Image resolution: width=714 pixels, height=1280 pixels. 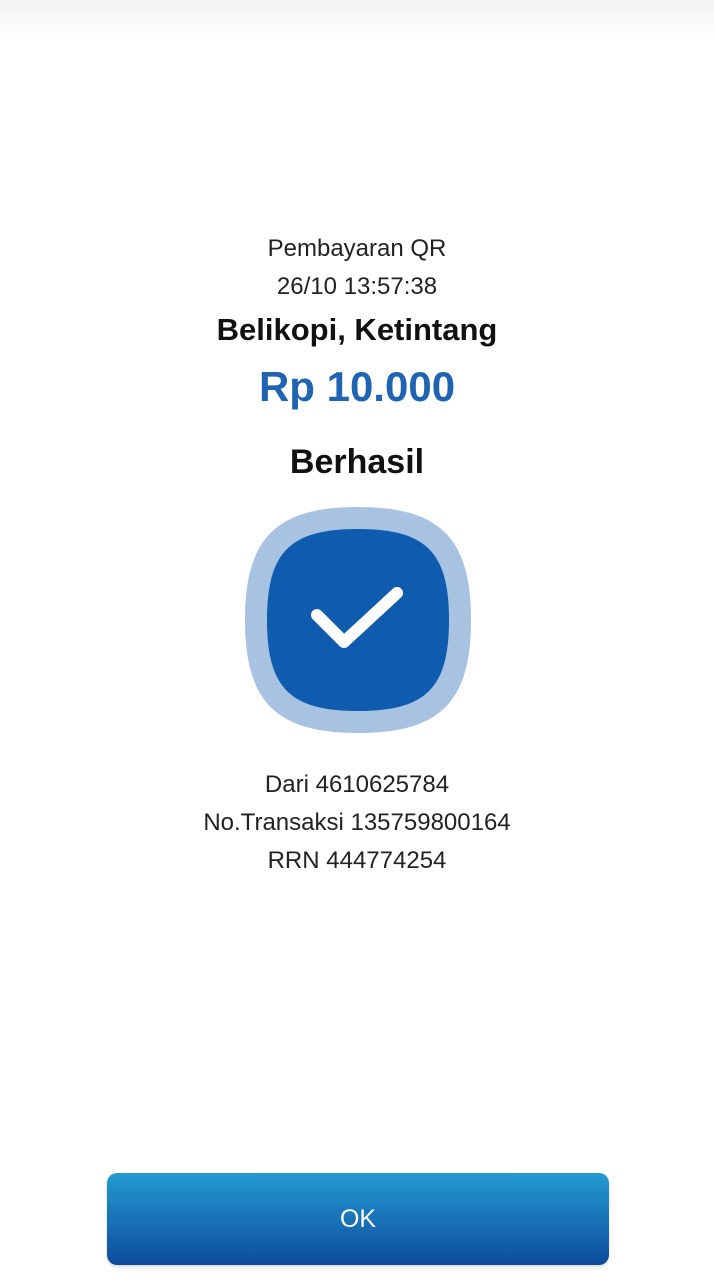 I want to click on from-account-number: Dari 4610625784, so click(x=357, y=784).